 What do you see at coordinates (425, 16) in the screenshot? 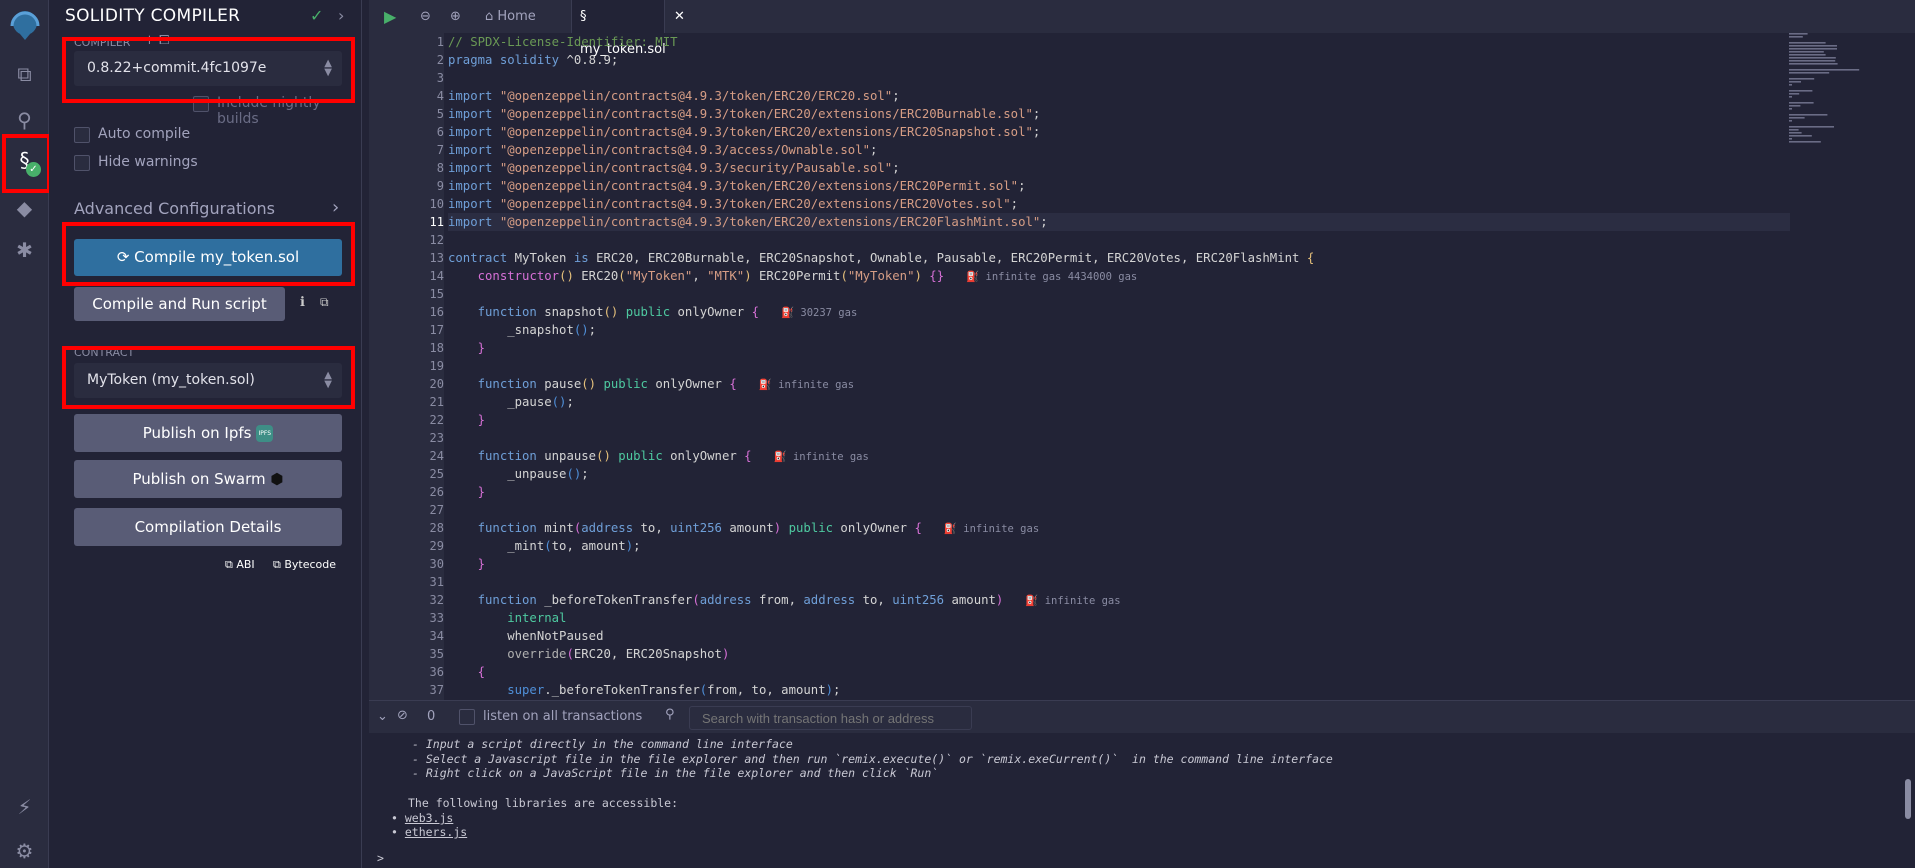
I see `zoom-out-icon: ⊖` at bounding box center [425, 16].